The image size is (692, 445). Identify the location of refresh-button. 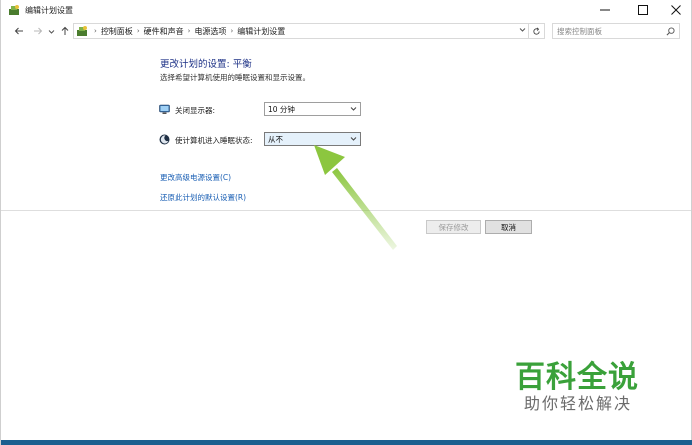
(537, 31).